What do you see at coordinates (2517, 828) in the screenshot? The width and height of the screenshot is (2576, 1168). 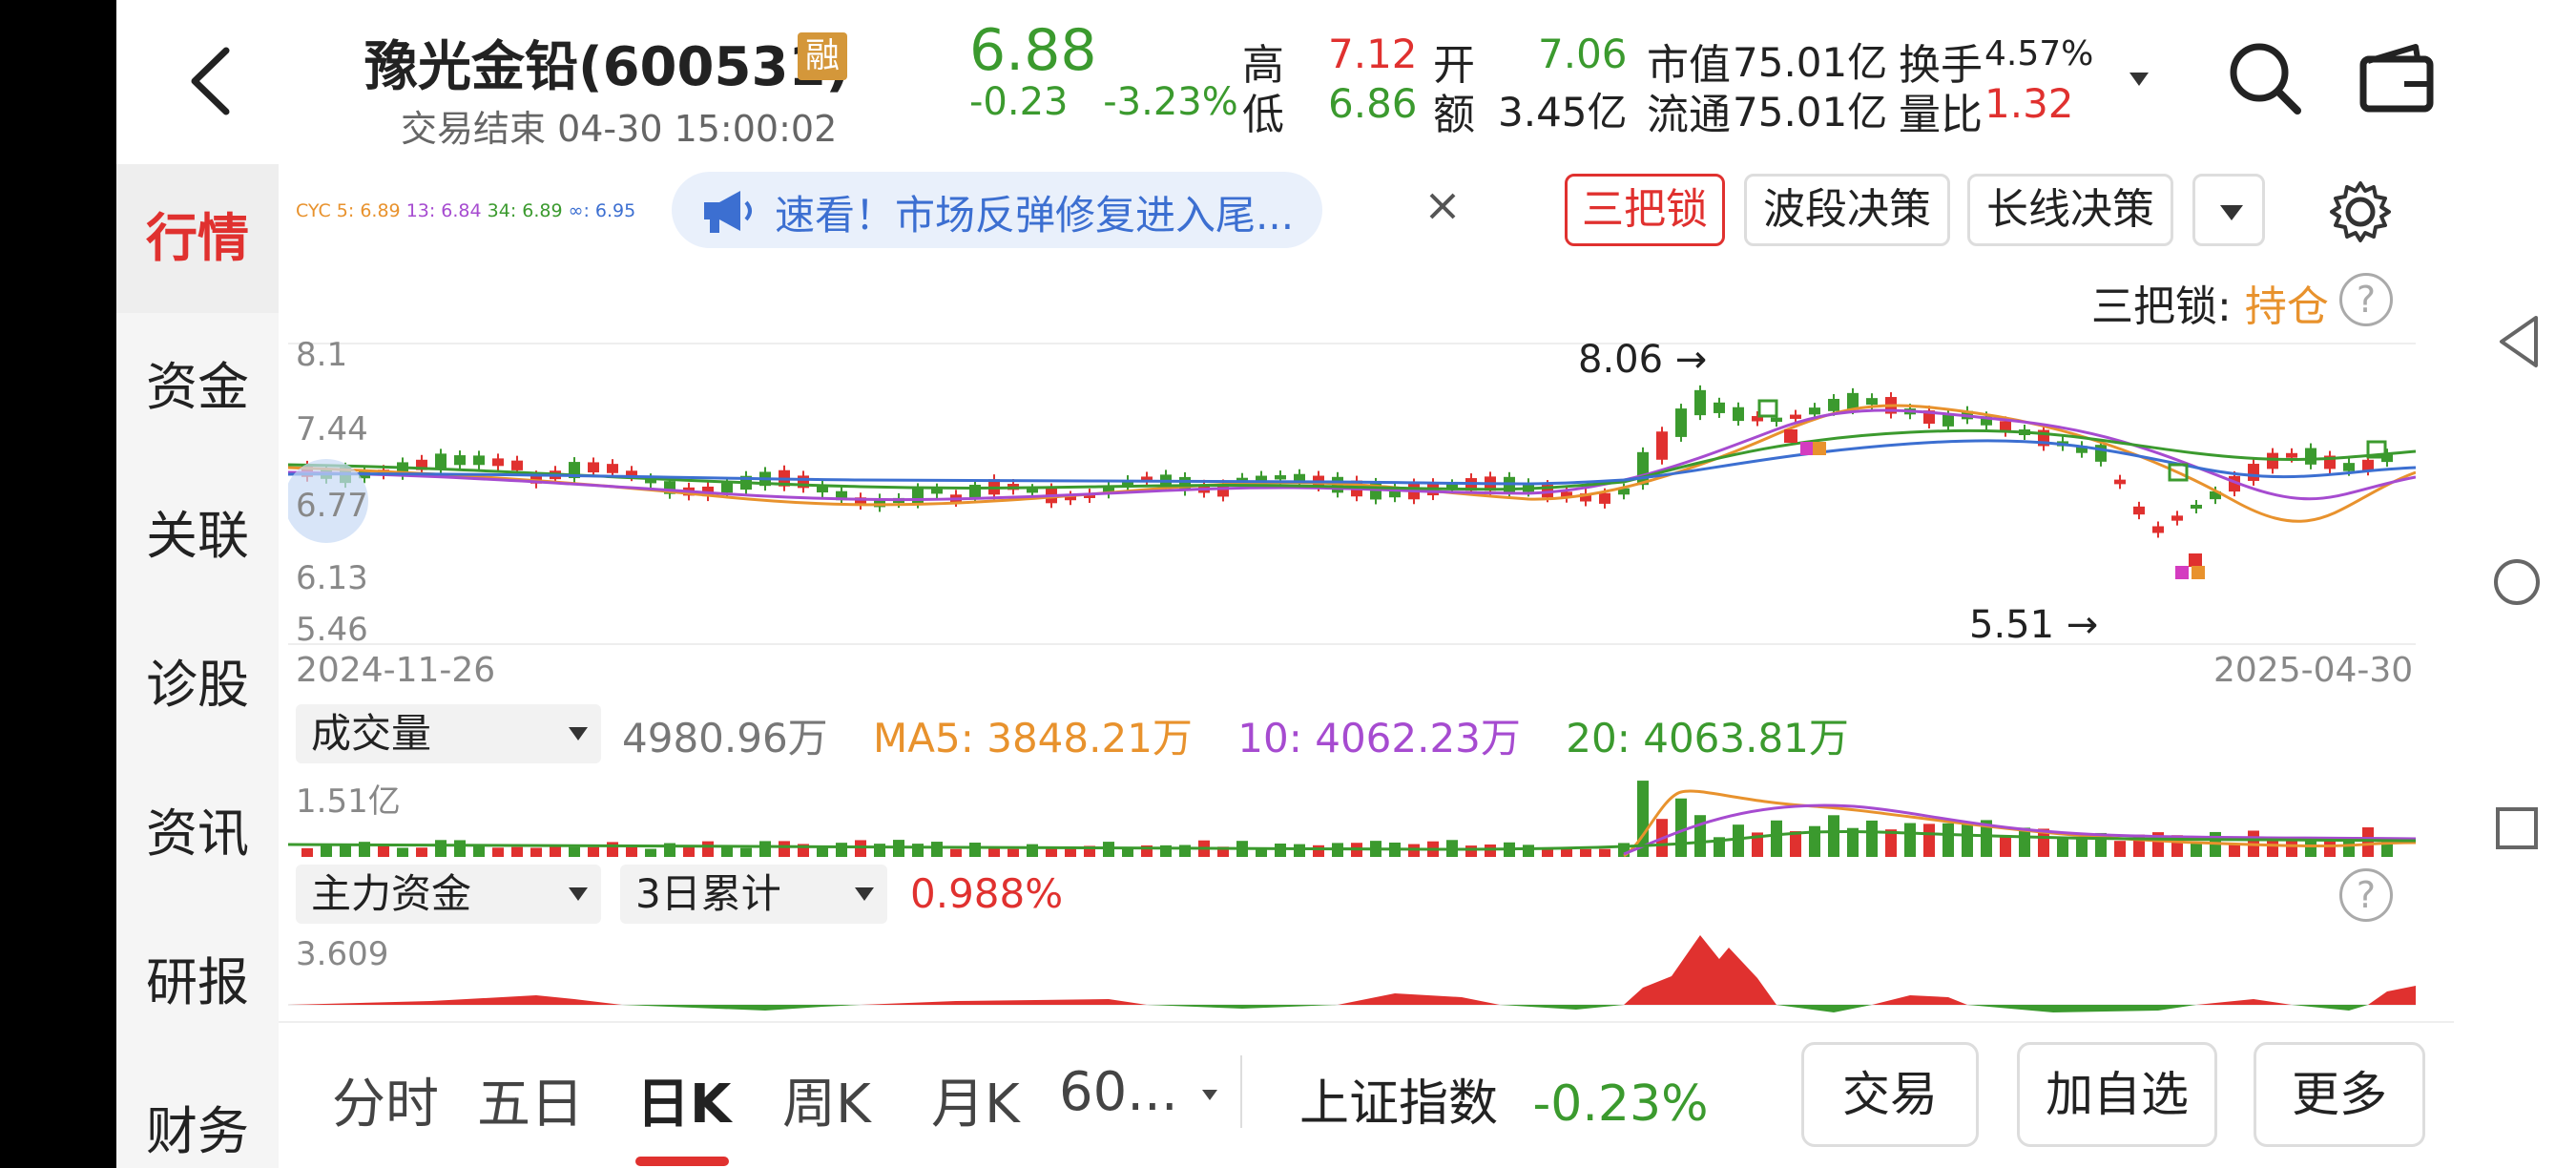 I see `nav-recents-icon` at bounding box center [2517, 828].